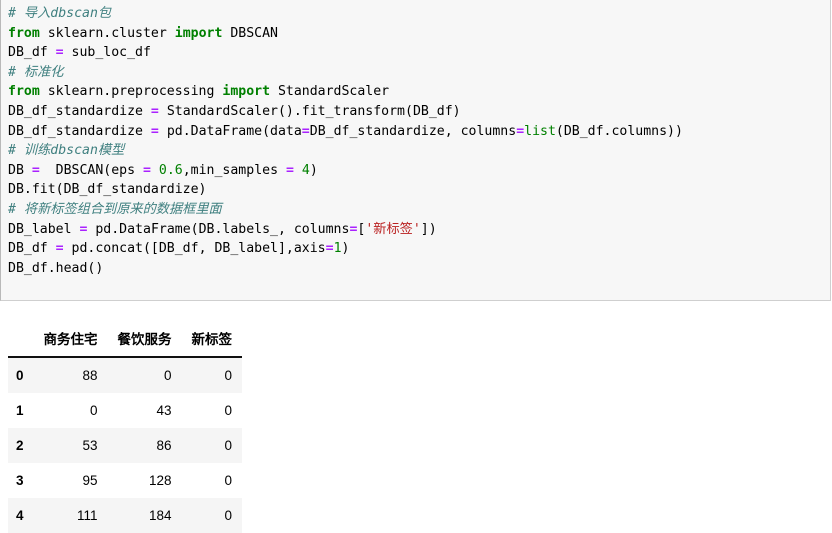 The height and width of the screenshot is (533, 832). I want to click on code-token-plain: ,min_samples, so click(234, 170).